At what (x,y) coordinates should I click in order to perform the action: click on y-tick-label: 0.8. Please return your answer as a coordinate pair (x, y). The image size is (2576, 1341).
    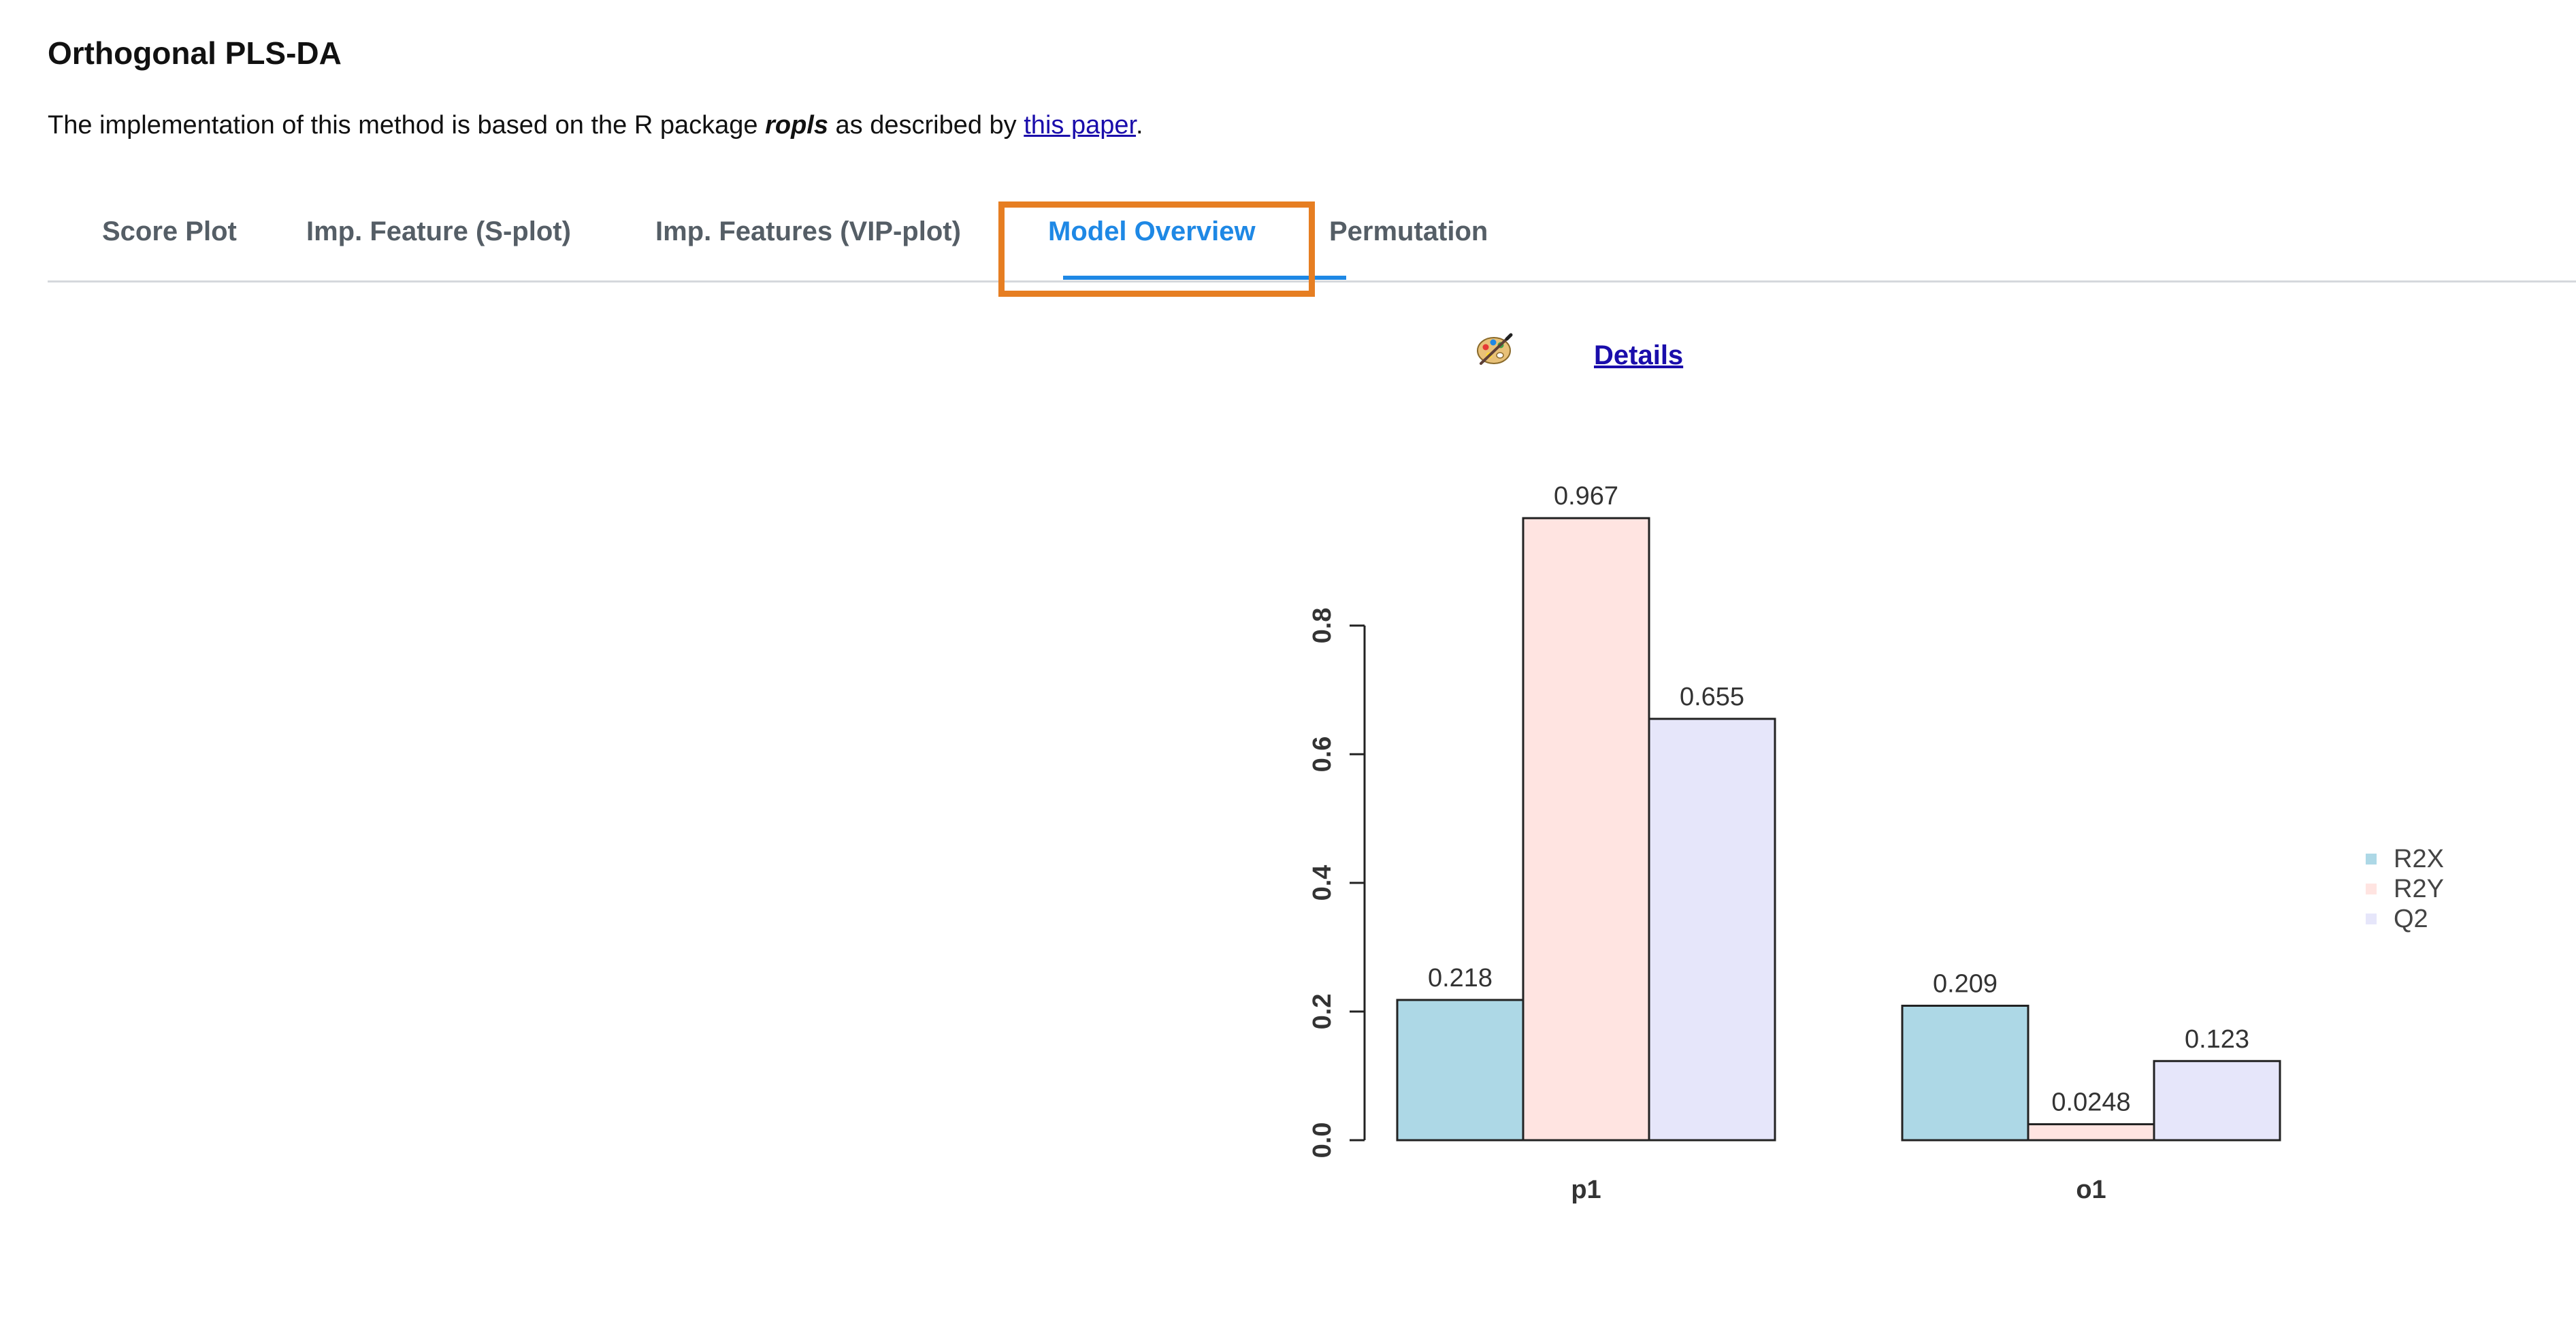
    Looking at the image, I should click on (1322, 626).